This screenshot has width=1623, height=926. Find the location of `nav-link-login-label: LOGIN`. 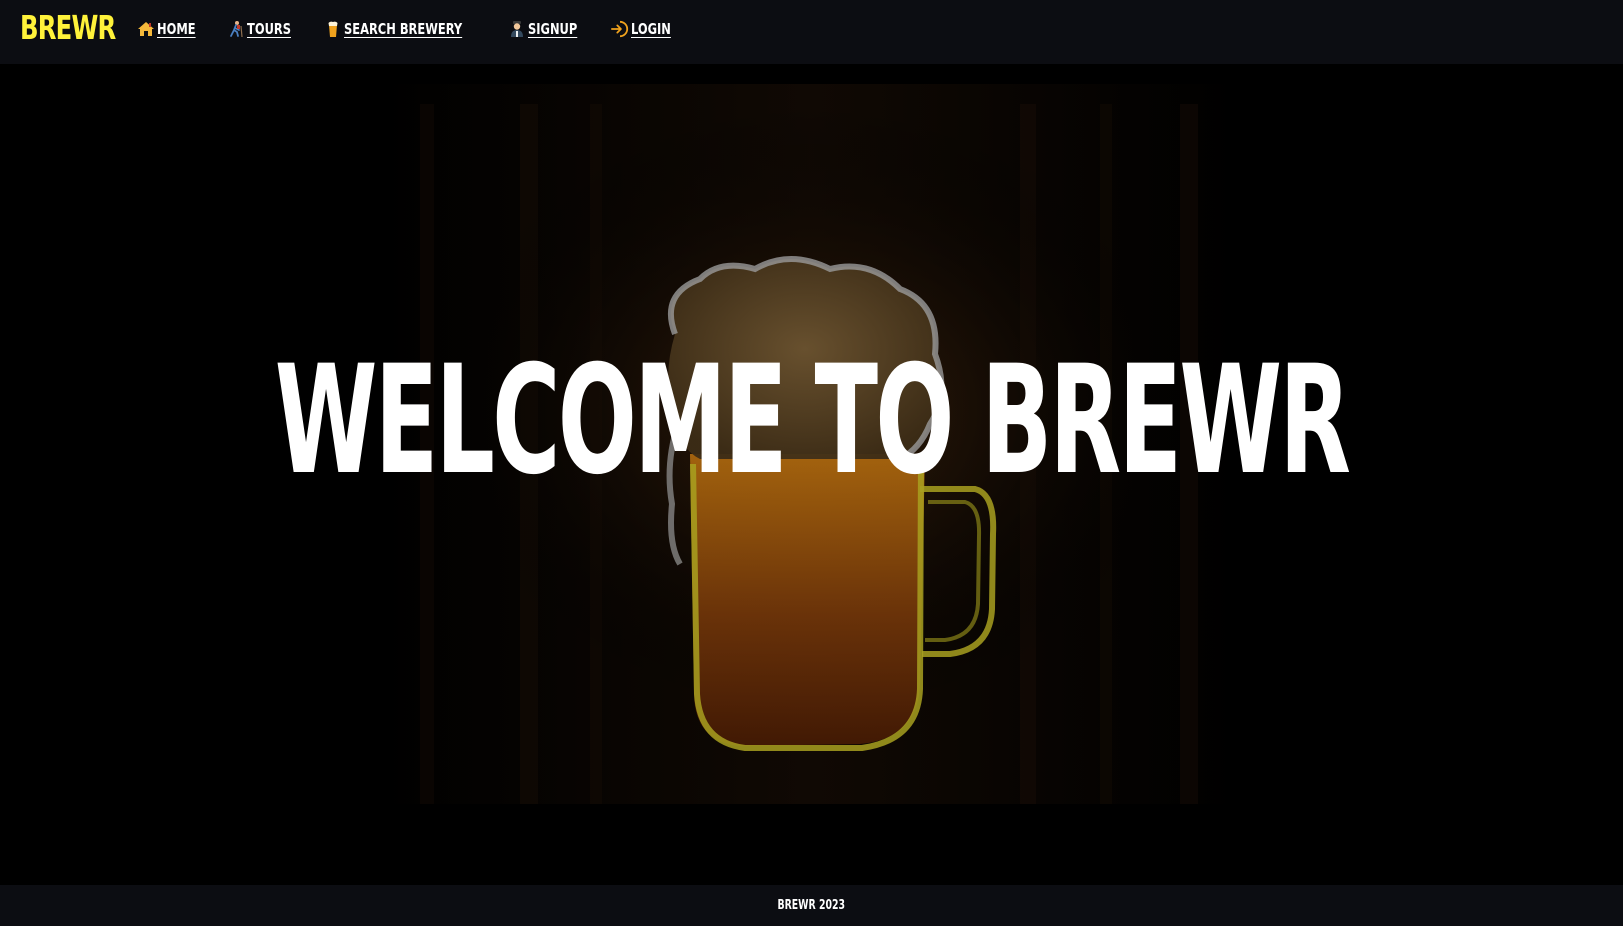

nav-link-login-label: LOGIN is located at coordinates (651, 29).